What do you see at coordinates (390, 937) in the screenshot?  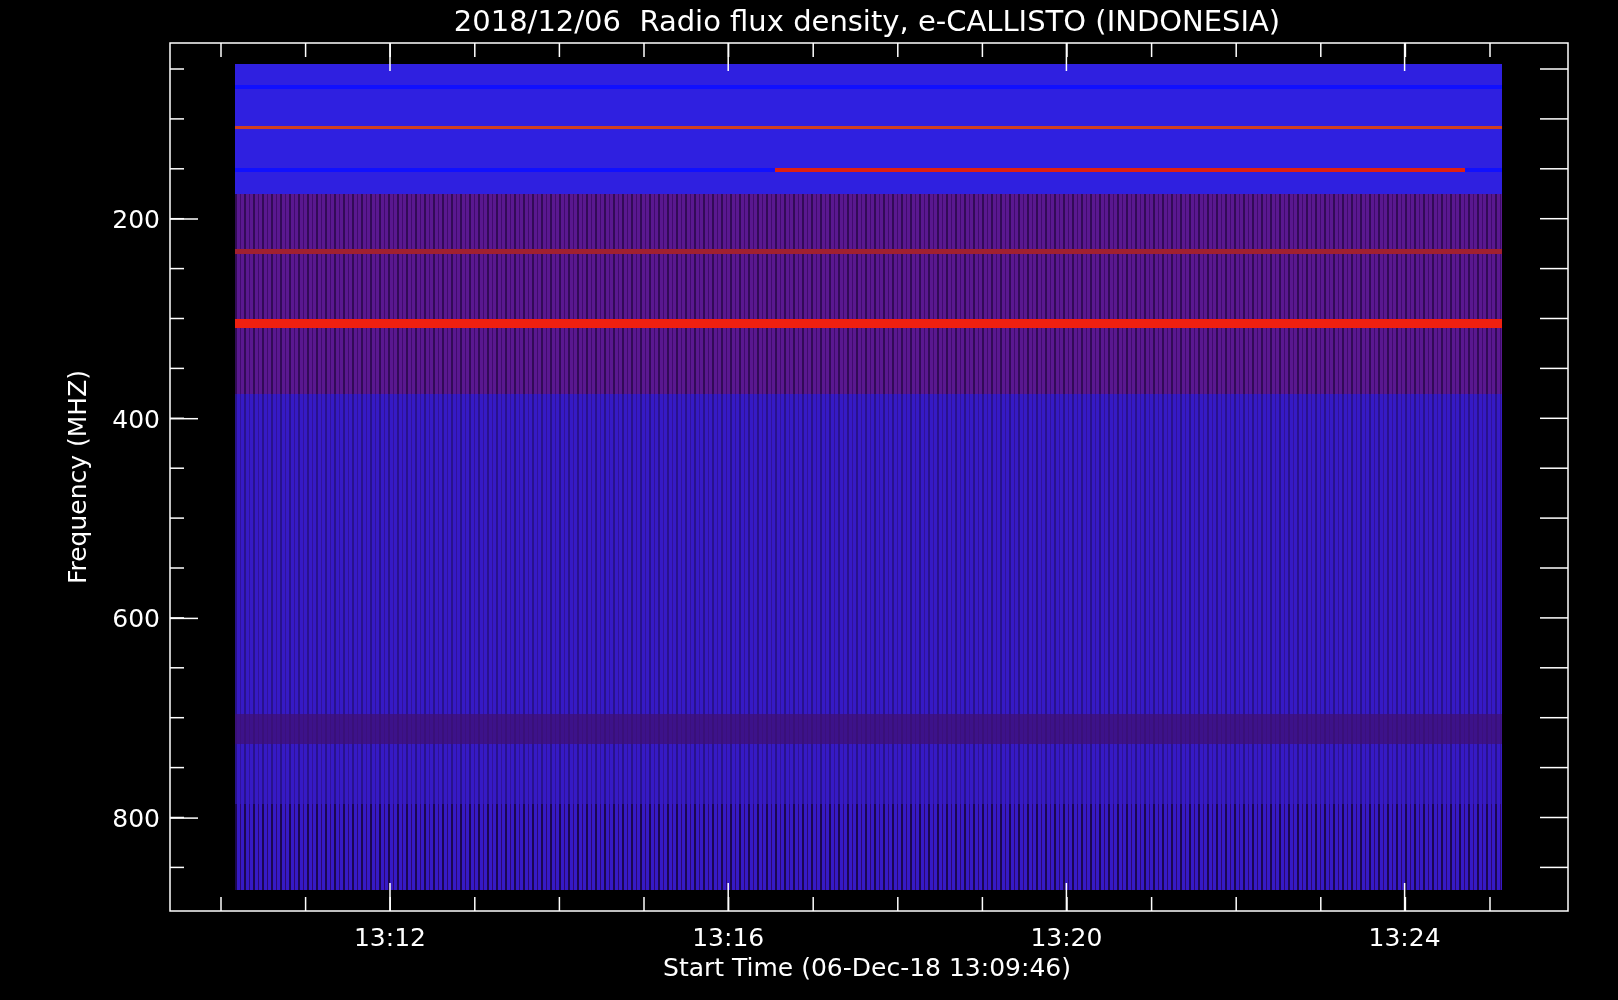 I see `x-tick-label: 13:12` at bounding box center [390, 937].